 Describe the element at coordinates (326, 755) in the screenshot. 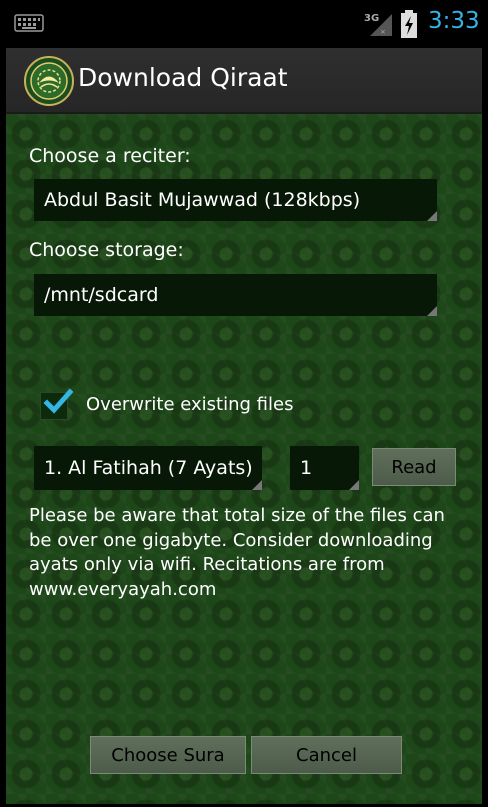

I see `cancel-button: Cancel` at that location.